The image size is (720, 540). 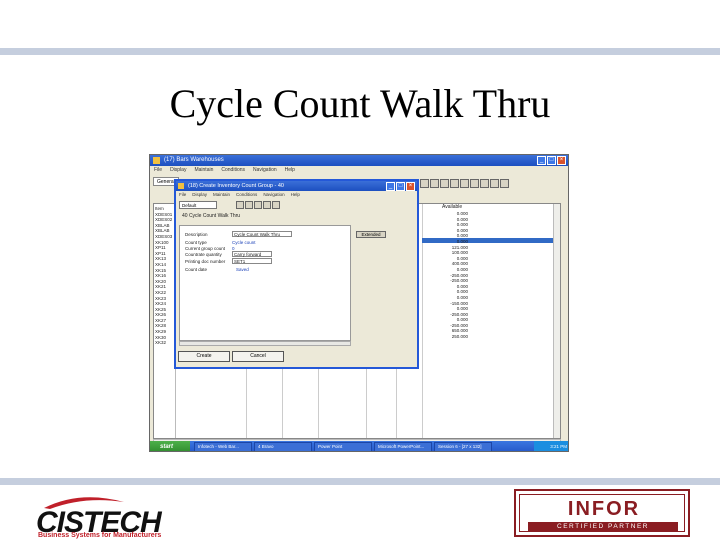 I want to click on start-button: start, so click(x=170, y=446).